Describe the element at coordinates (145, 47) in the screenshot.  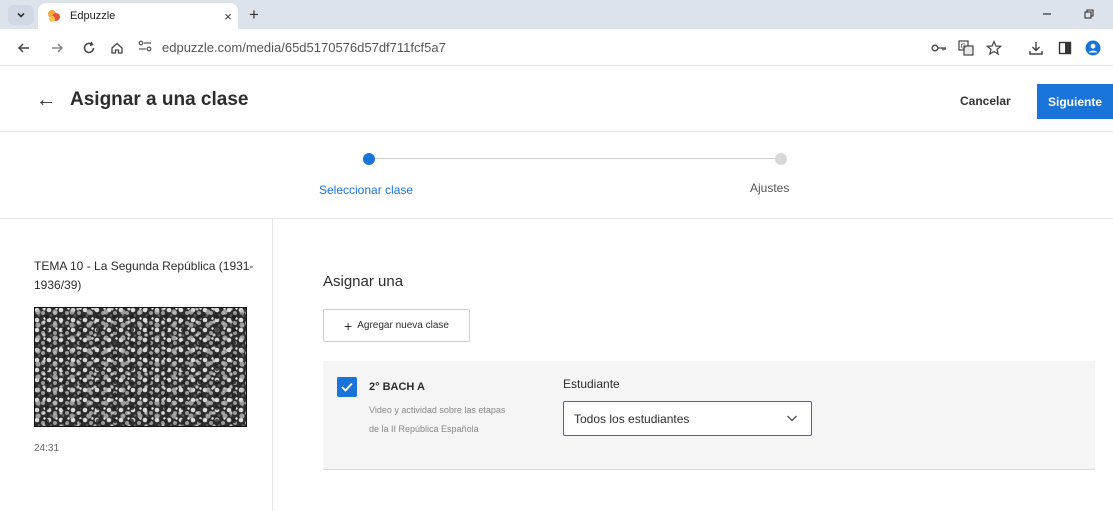
I see `site-settings-icon` at that location.